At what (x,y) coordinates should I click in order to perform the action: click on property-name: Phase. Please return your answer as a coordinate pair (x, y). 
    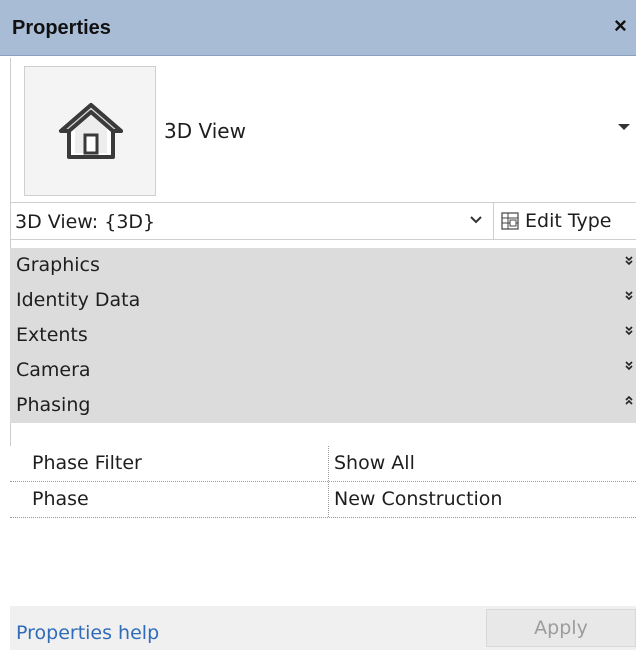
    Looking at the image, I should click on (60, 499).